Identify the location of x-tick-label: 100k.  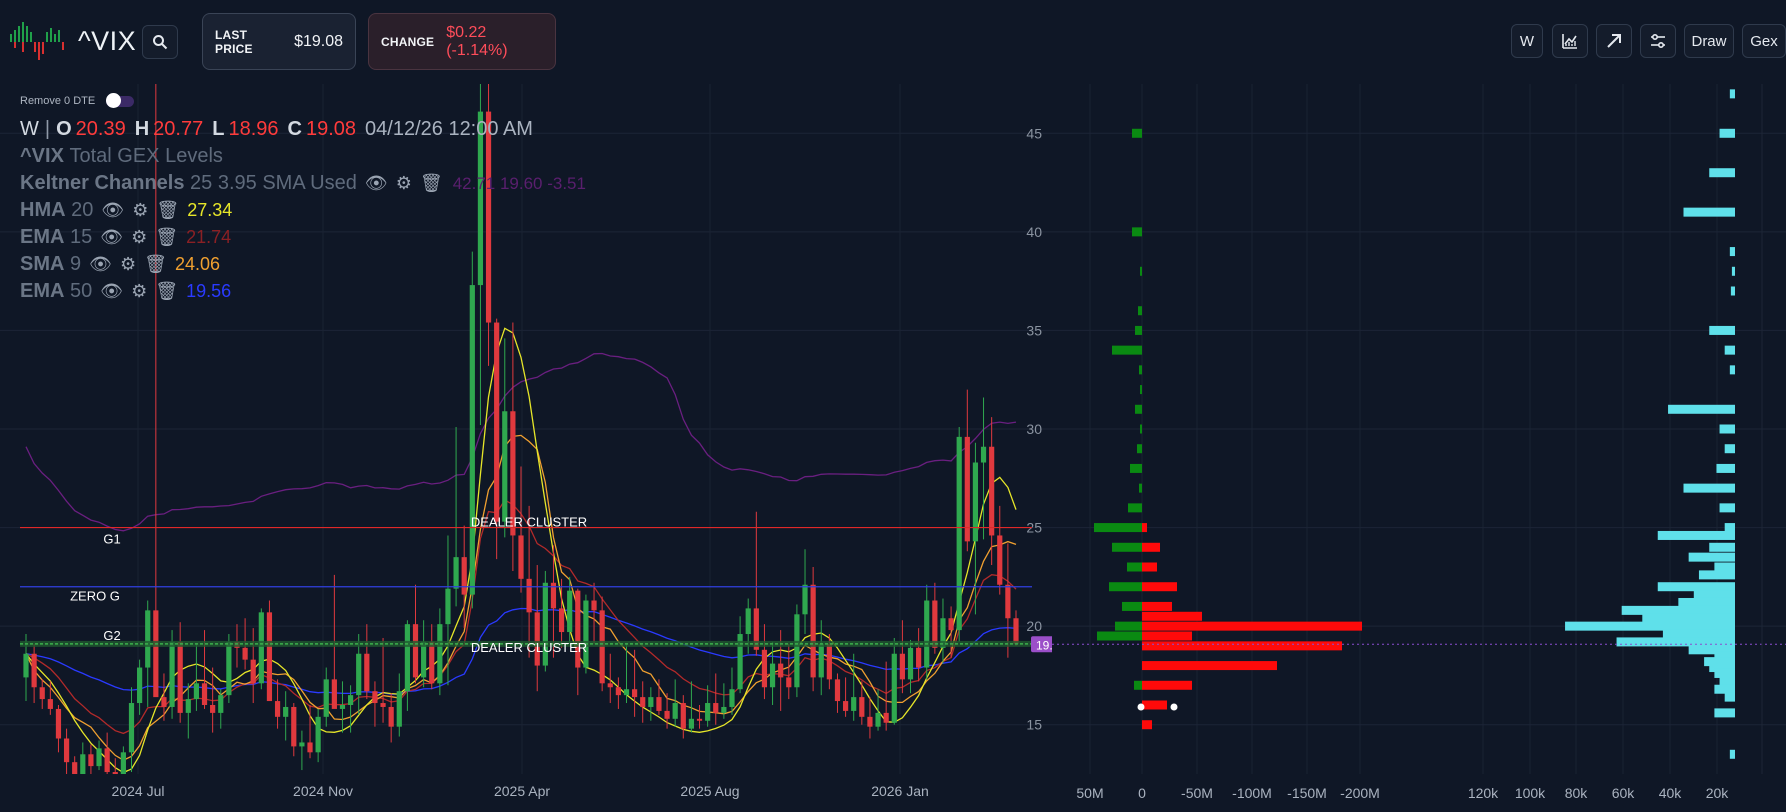
(1530, 793).